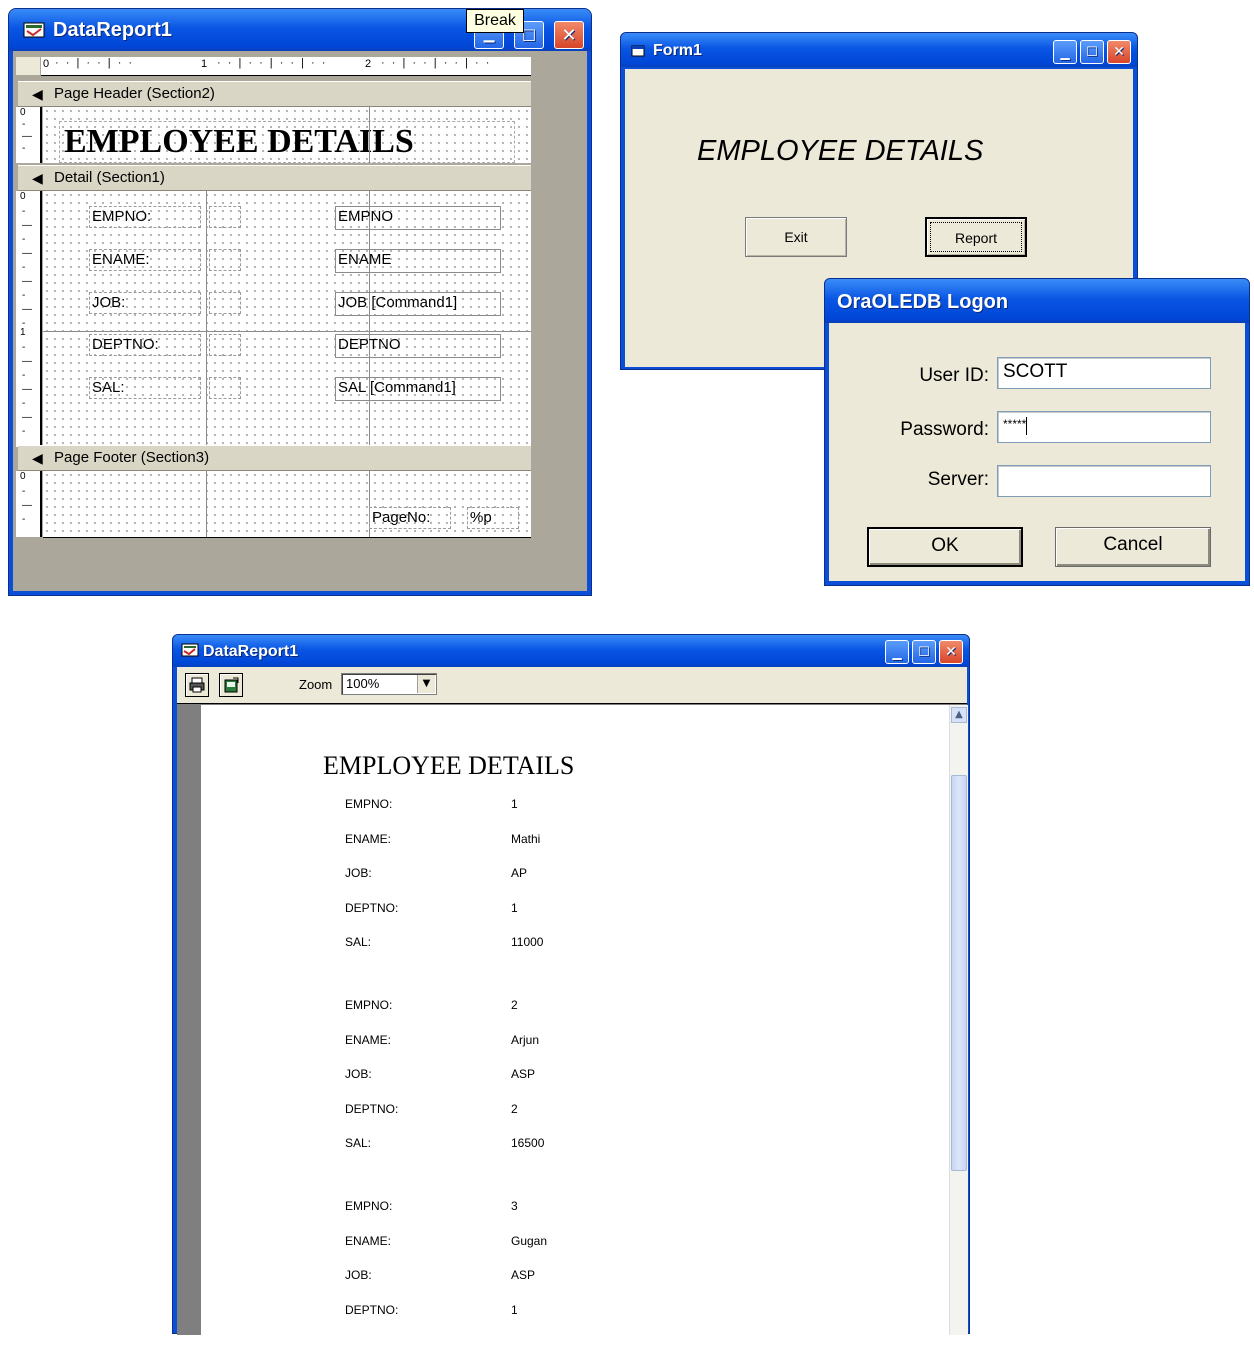  I want to click on logon-titlebar: OraOLEDB Logon, so click(1037, 301).